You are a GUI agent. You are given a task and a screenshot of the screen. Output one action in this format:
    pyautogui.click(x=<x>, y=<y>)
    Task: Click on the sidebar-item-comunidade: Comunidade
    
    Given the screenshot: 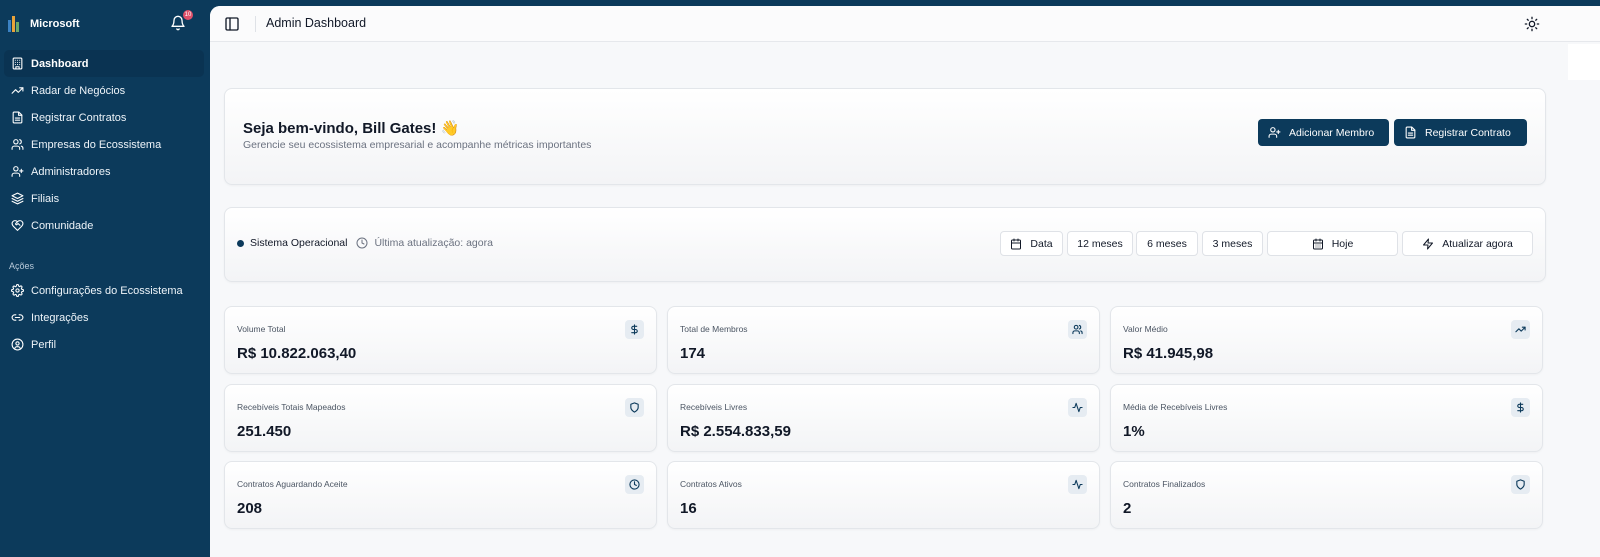 What is the action you would take?
    pyautogui.click(x=104, y=225)
    